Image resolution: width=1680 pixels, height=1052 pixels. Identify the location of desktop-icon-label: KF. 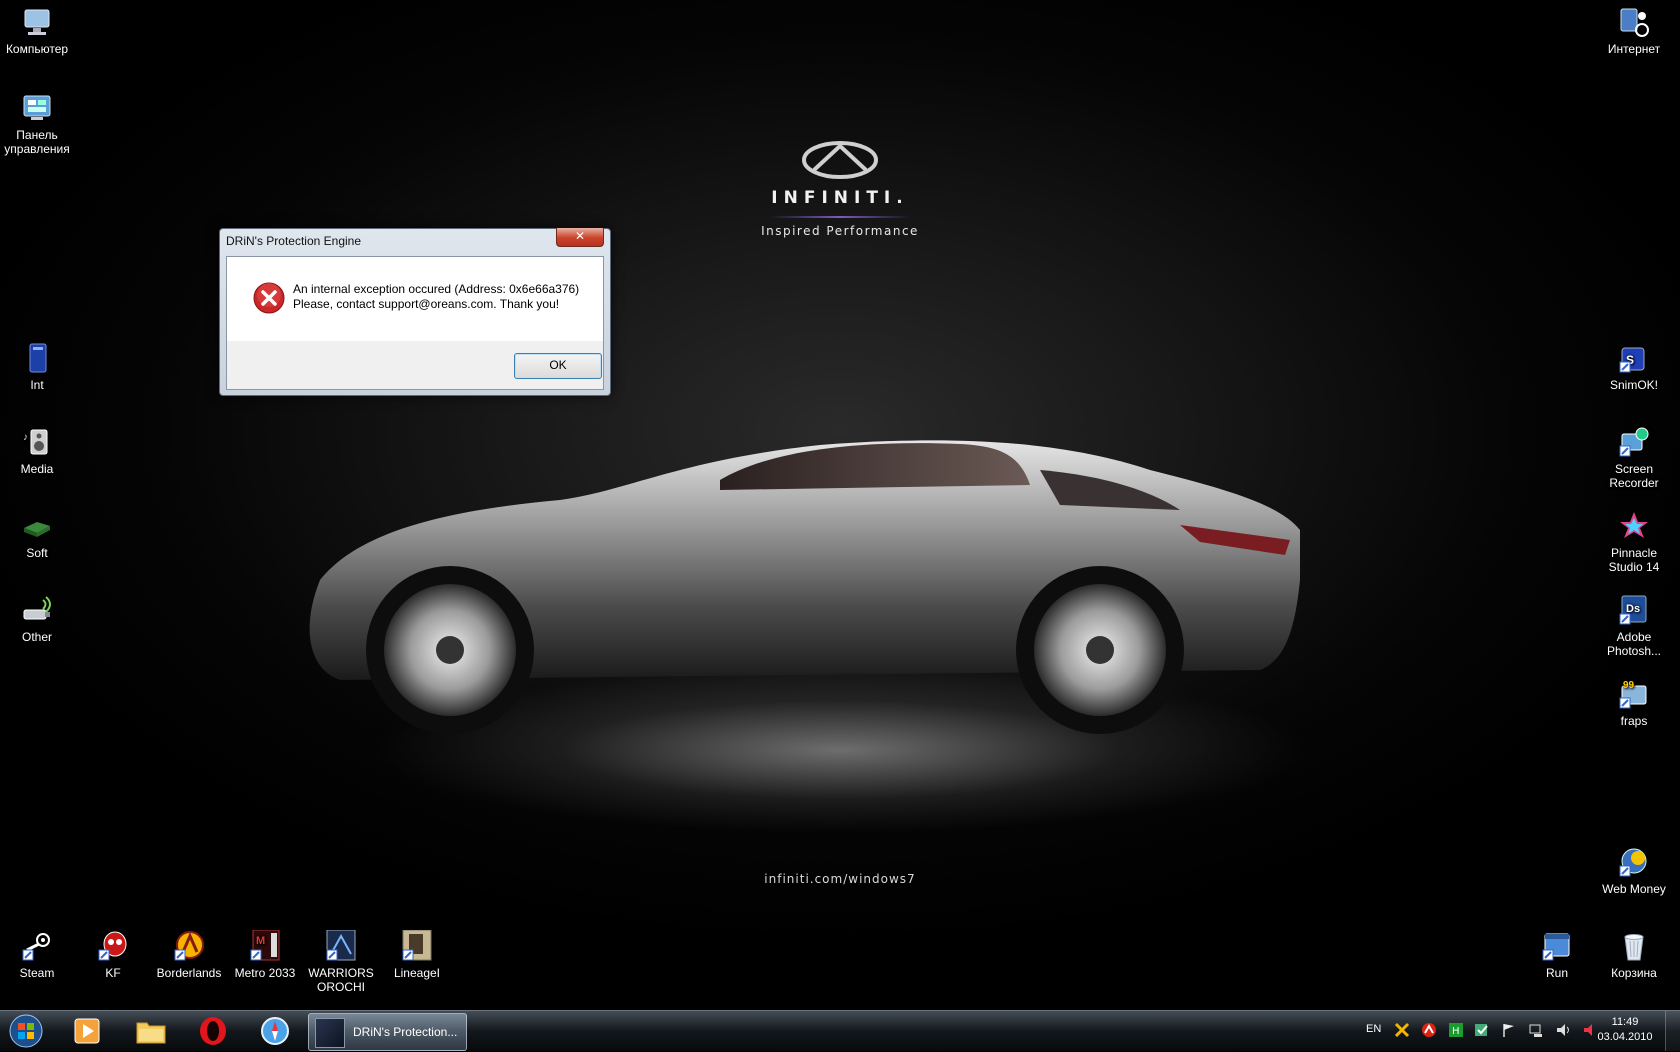
(113, 973).